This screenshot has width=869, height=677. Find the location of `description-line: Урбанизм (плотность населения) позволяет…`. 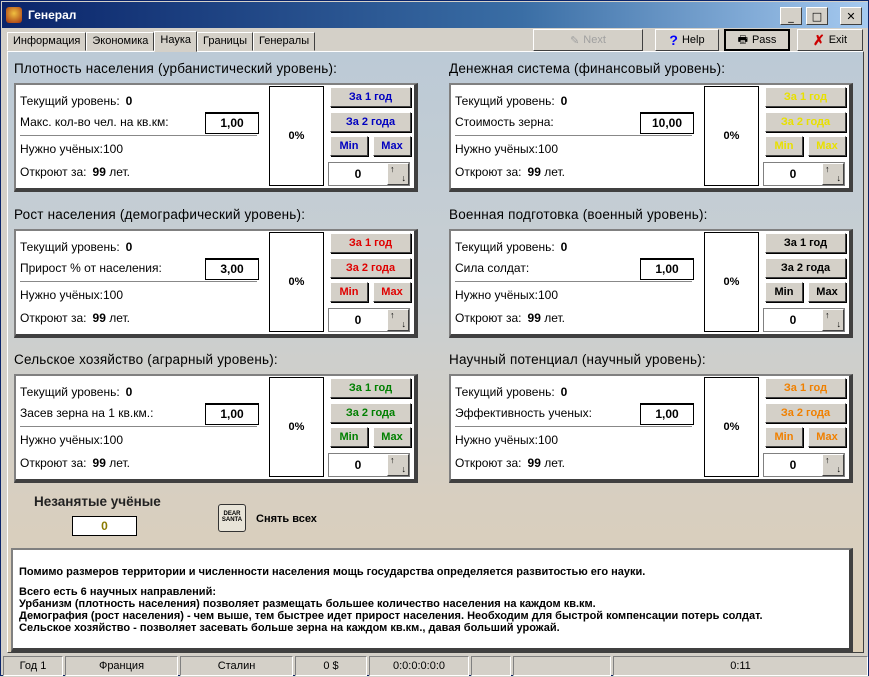

description-line: Урбанизм (плотность населения) позволяет… is located at coordinates (307, 604).